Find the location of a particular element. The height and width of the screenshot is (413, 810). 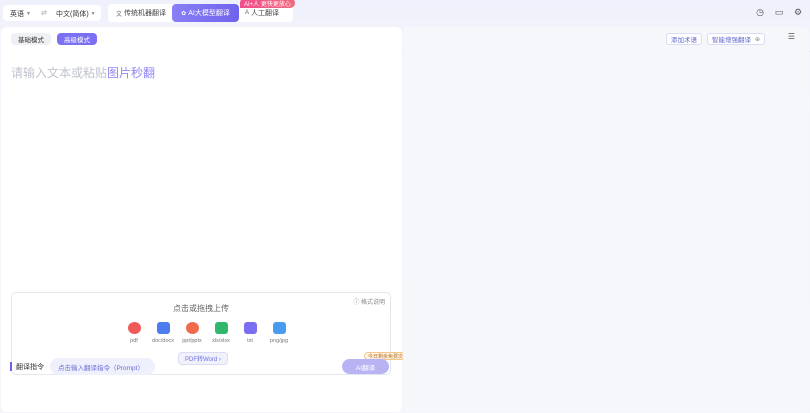

top-right-icons: ◷ ▭ ⚙ is located at coordinates (779, 12).